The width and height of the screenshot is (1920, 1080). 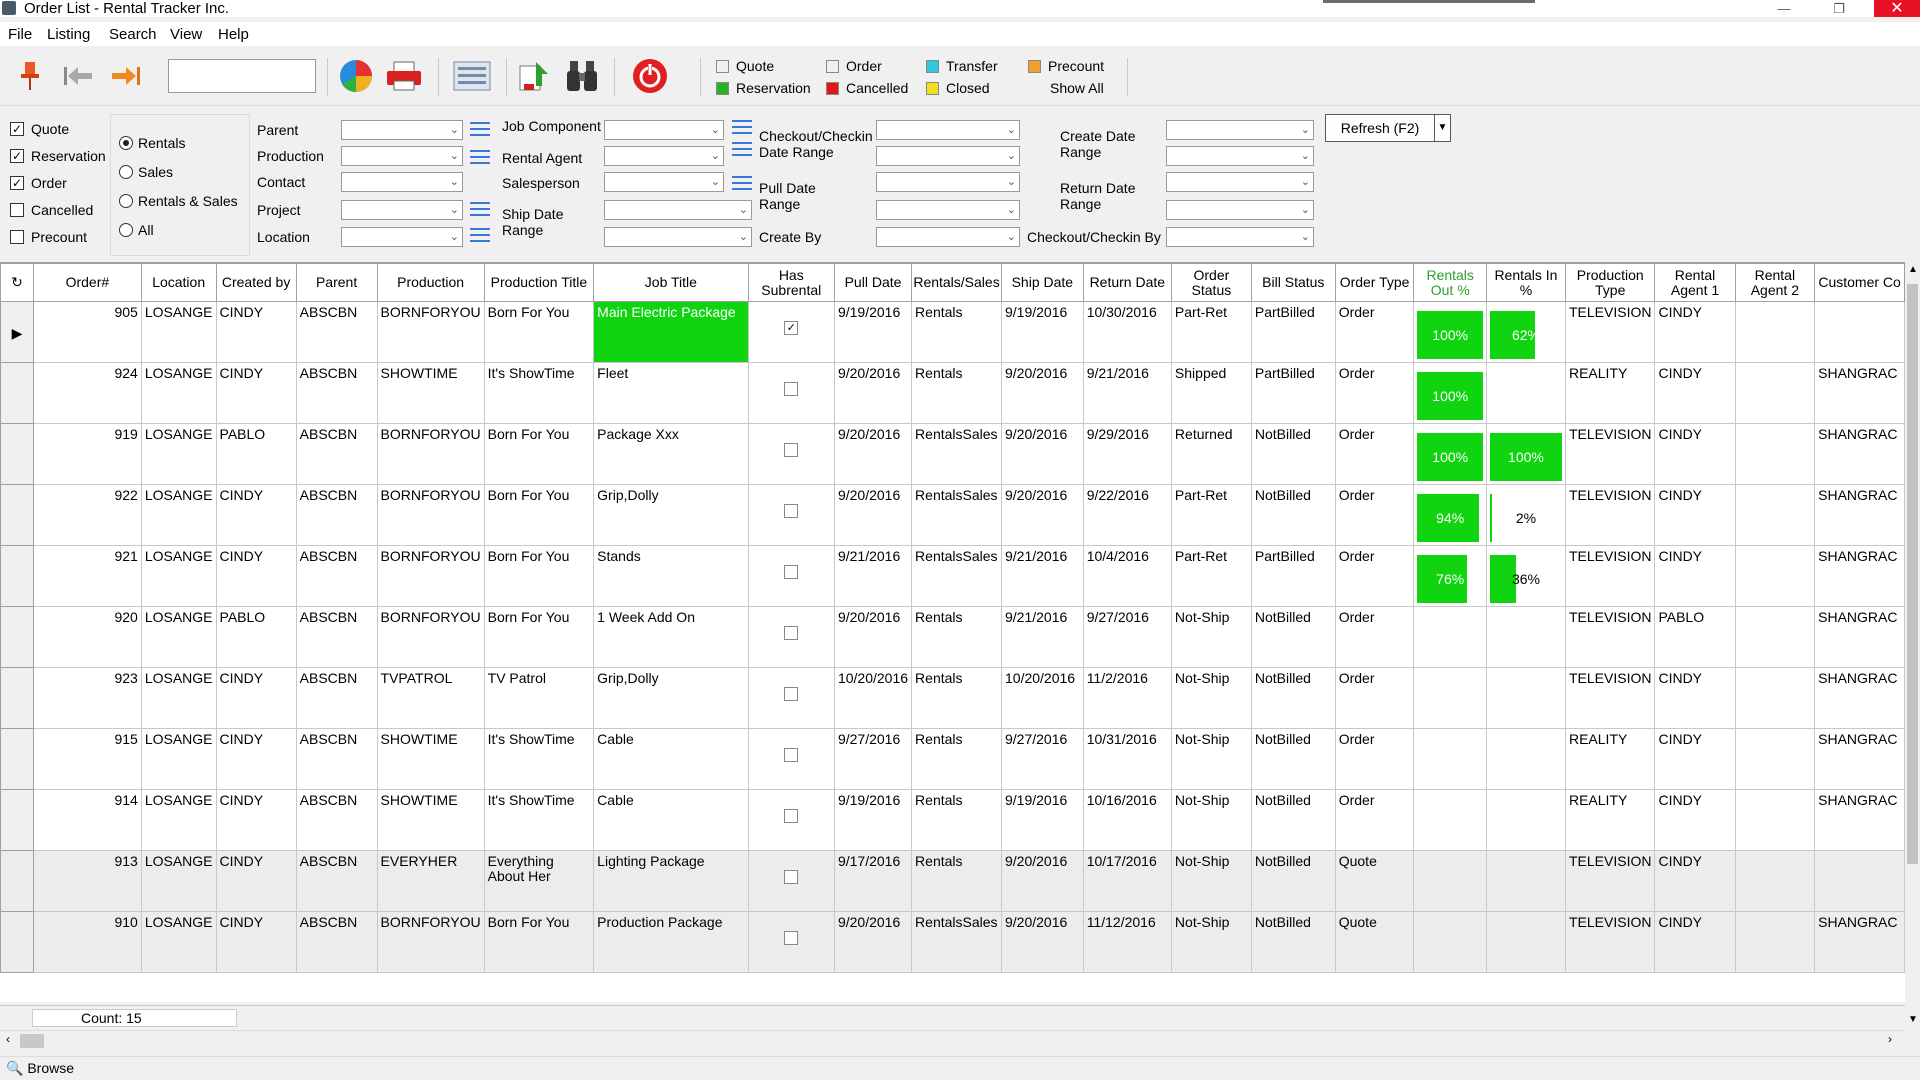 I want to click on cell-ret: 10/4/2016, so click(x=1127, y=576).